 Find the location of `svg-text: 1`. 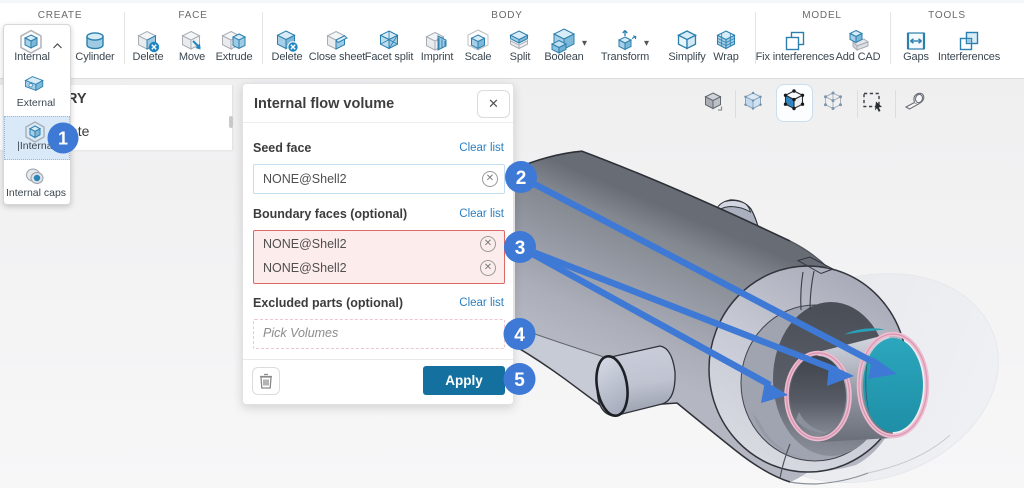

svg-text: 1 is located at coordinates (63, 139).